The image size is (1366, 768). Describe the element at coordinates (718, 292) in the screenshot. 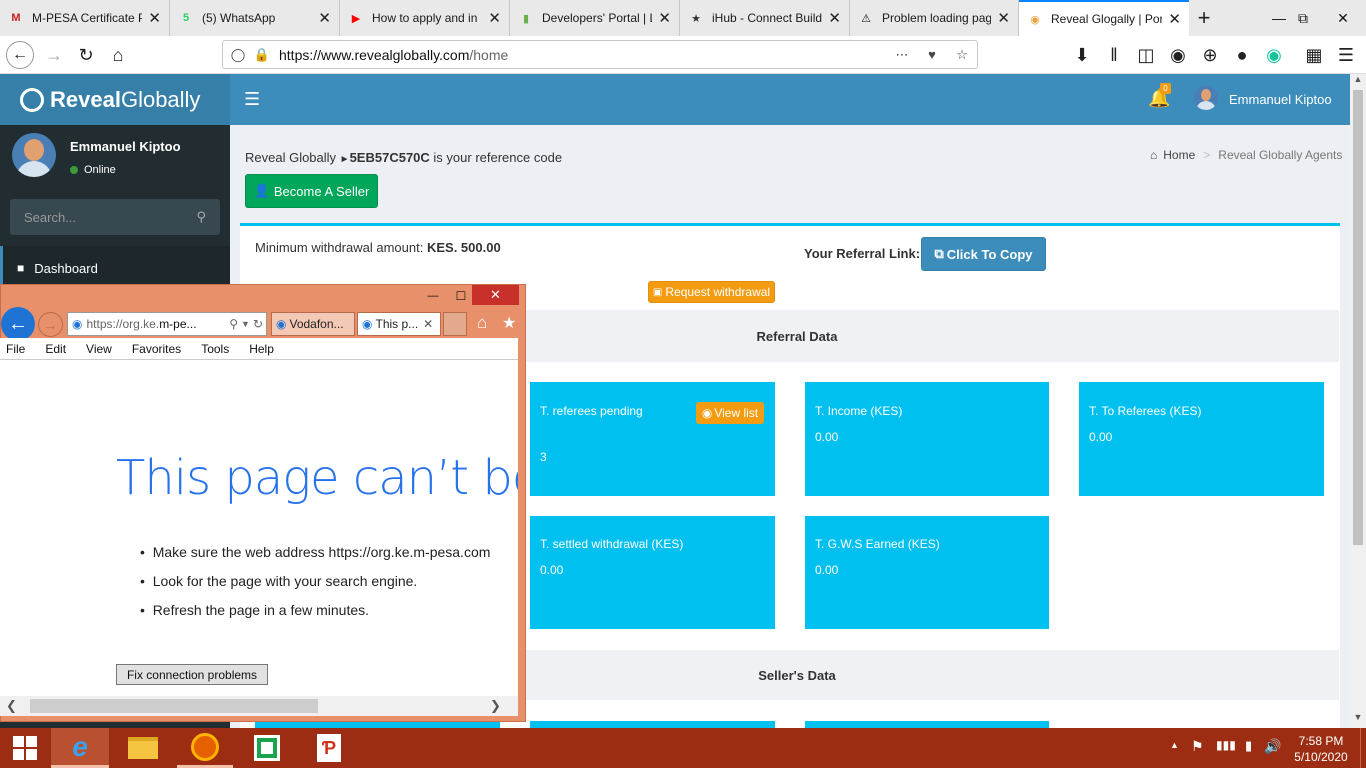

I see `request-withdrawal-label: Request withdrawal` at that location.